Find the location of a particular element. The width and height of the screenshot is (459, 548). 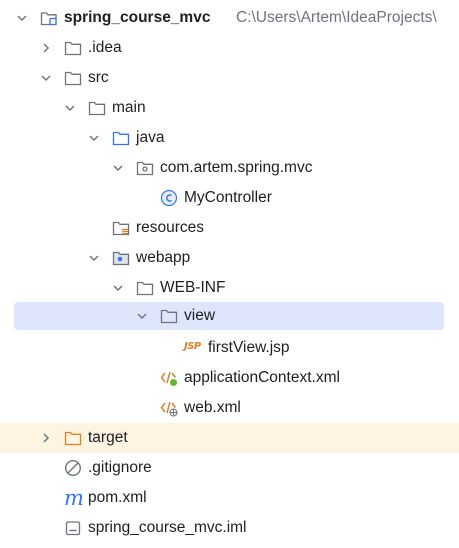

tree-row-view: view is located at coordinates (229, 316).